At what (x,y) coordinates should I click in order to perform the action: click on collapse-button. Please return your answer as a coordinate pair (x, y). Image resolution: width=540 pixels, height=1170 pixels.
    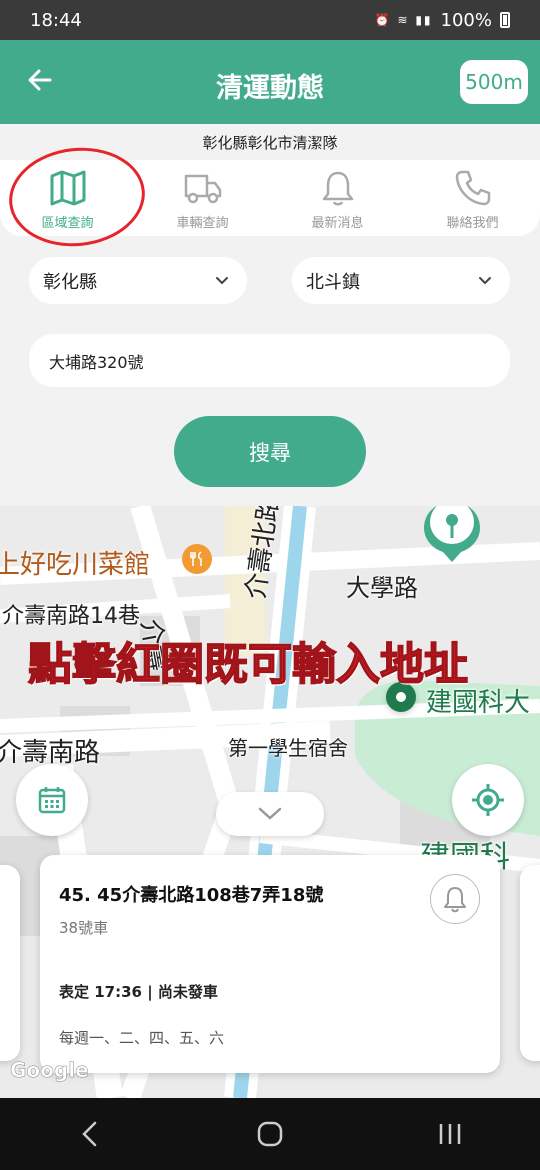
    Looking at the image, I should click on (270, 814).